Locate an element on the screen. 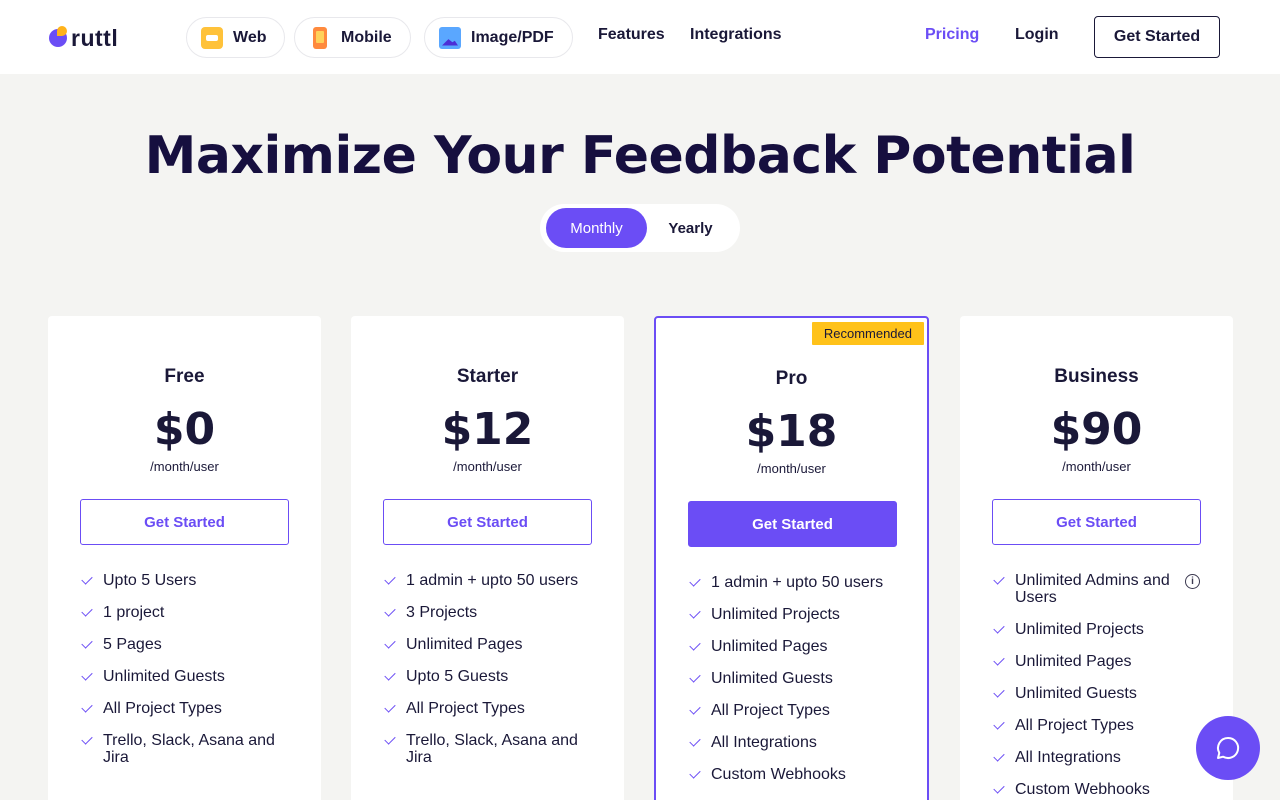  billing-yearly-option: Yearly is located at coordinates (690, 228).